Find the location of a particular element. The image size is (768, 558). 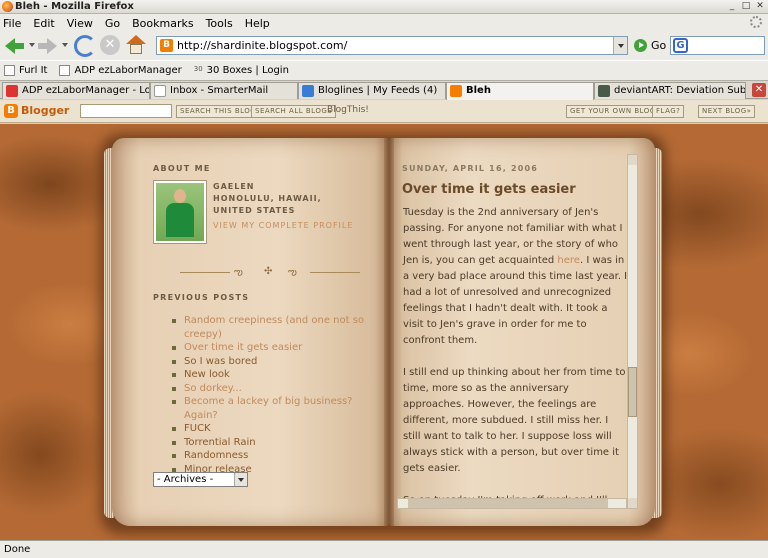

search-input: G is located at coordinates (717, 45).